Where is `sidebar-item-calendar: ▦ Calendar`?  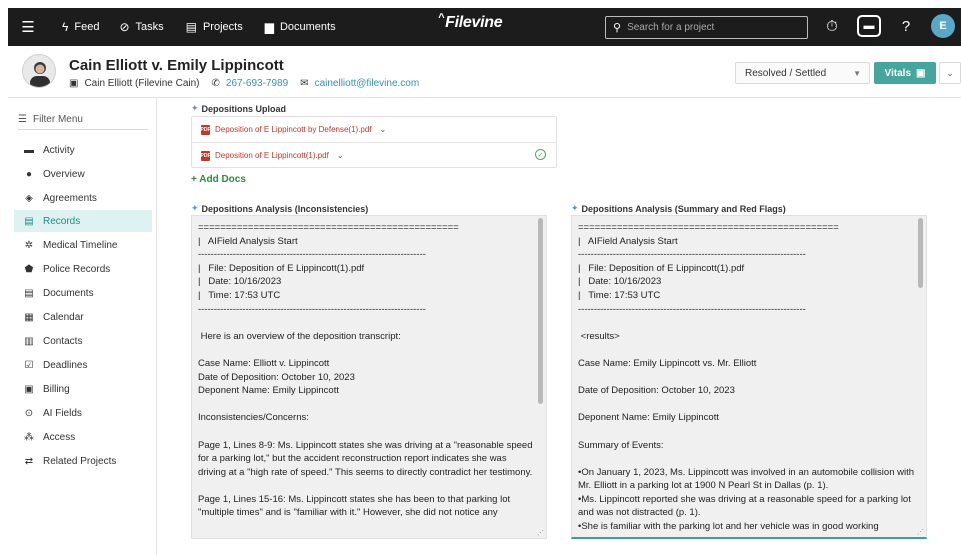
sidebar-item-calendar: ▦ Calendar is located at coordinates (83, 317).